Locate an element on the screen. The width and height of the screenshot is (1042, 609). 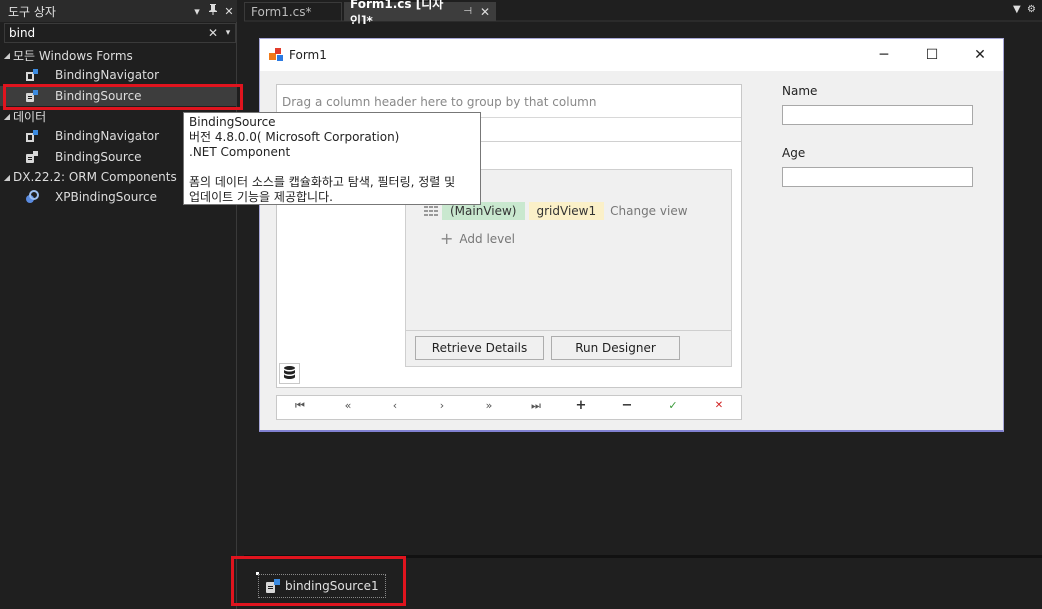
tooltip-version: 버전 4.8.0.0( Microsoft Corporation) is located at coordinates (294, 137).